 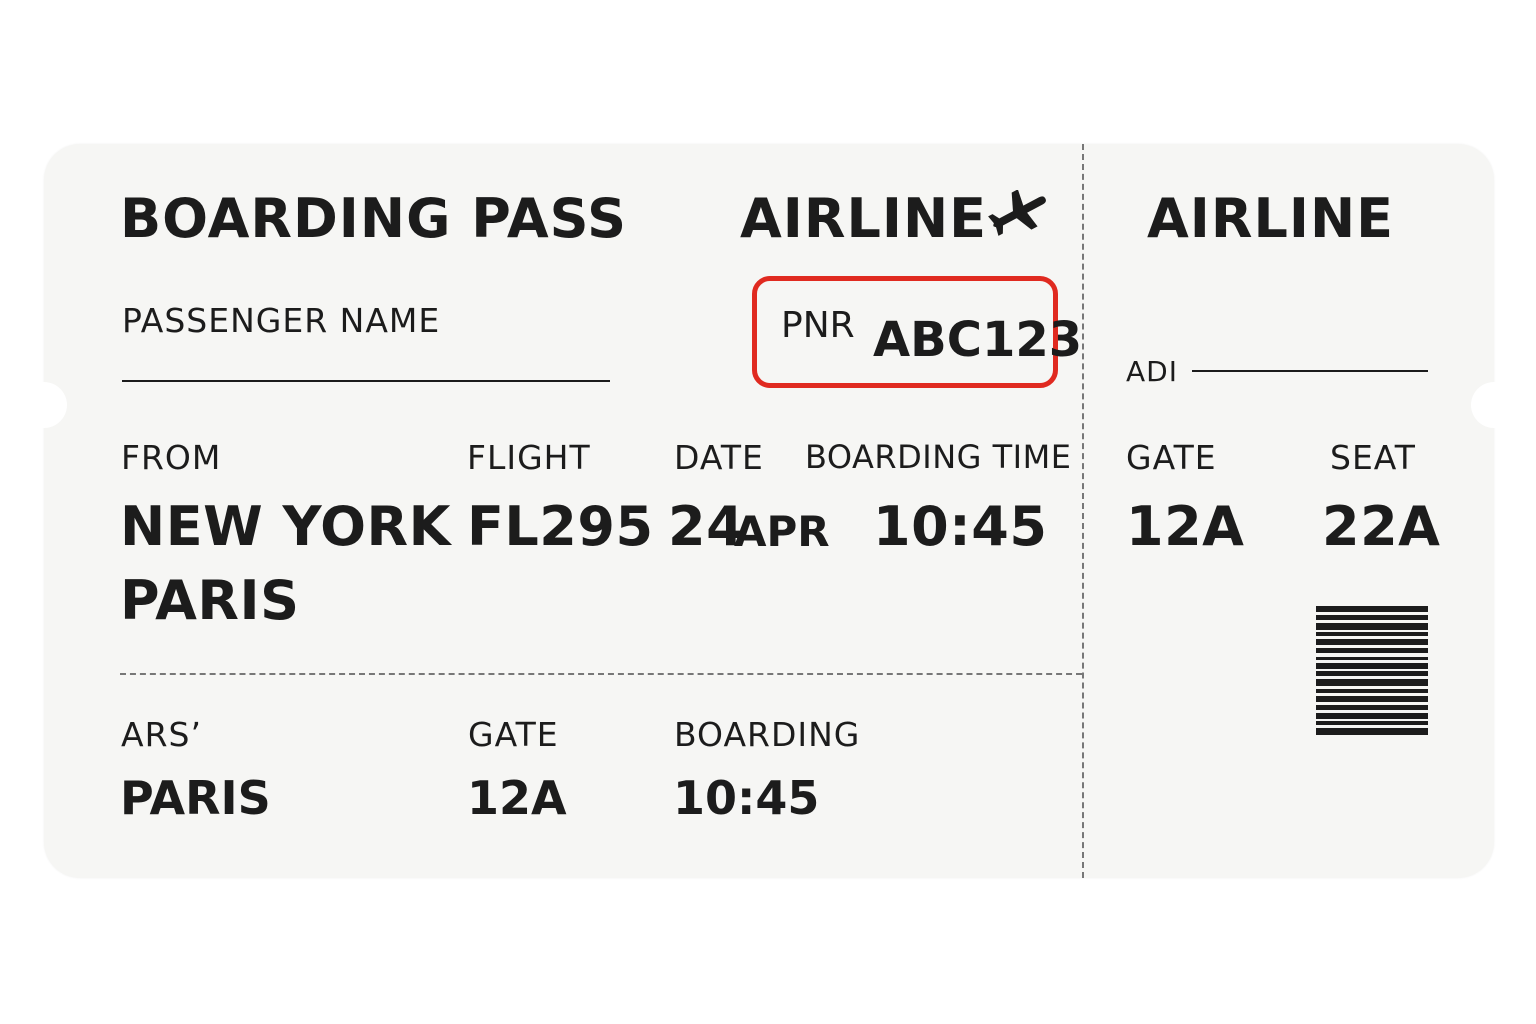 What do you see at coordinates (719, 457) in the screenshot?
I see `date-label: DATE` at bounding box center [719, 457].